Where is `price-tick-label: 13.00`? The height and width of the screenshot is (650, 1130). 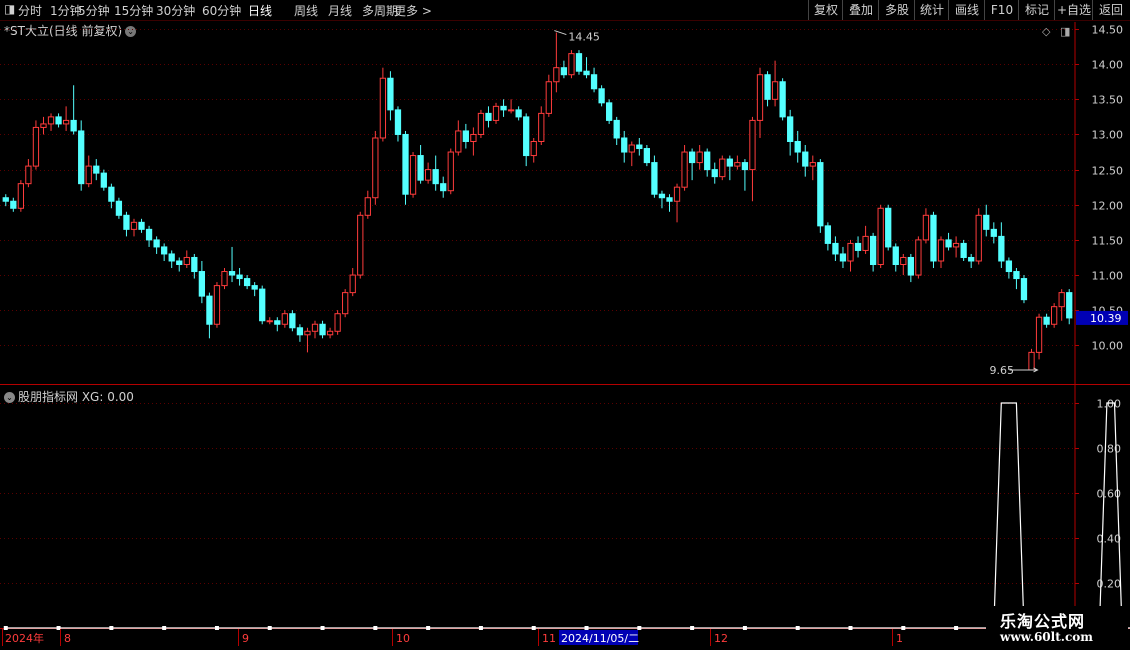 price-tick-label: 13.00 is located at coordinates (1108, 135).